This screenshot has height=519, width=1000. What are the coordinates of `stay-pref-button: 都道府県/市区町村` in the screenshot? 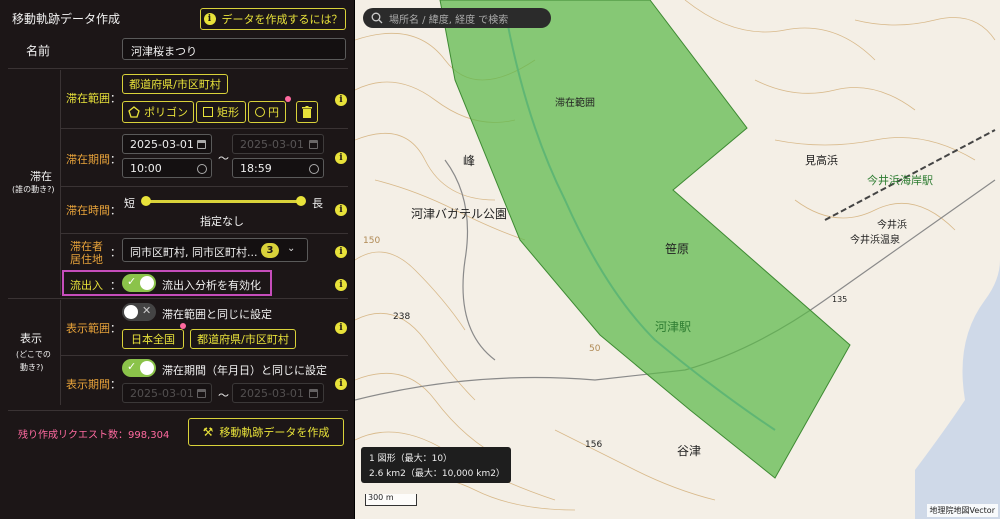 It's located at (175, 84).